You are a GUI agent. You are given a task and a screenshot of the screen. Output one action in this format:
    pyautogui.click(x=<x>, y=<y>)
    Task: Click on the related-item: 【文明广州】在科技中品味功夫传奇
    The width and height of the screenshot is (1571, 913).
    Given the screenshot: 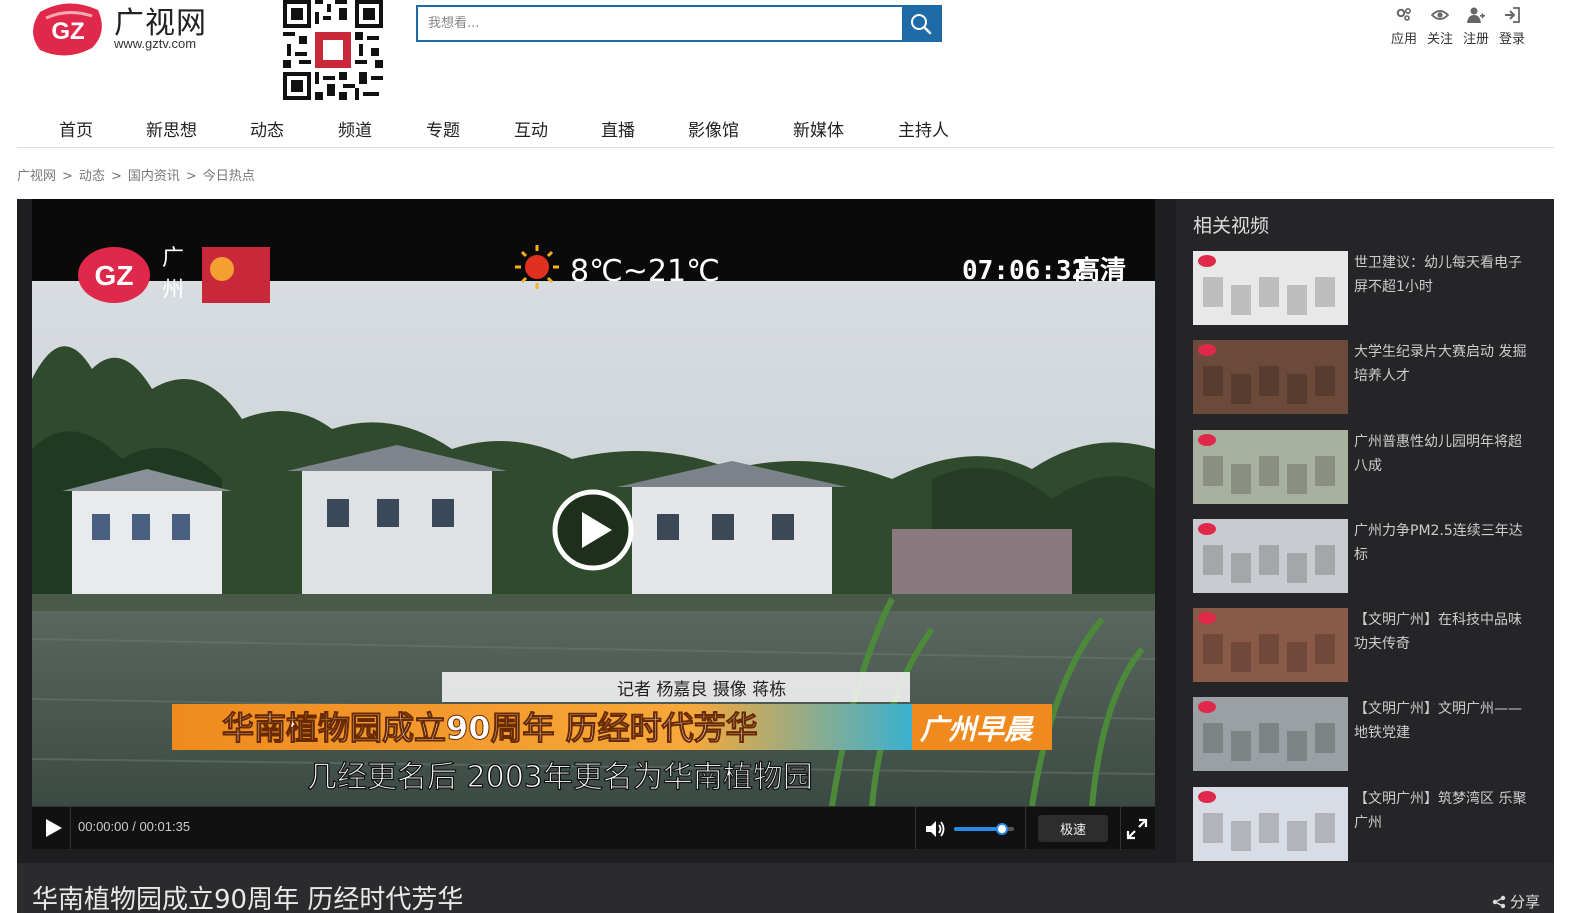 What is the action you would take?
    pyautogui.click(x=1368, y=645)
    